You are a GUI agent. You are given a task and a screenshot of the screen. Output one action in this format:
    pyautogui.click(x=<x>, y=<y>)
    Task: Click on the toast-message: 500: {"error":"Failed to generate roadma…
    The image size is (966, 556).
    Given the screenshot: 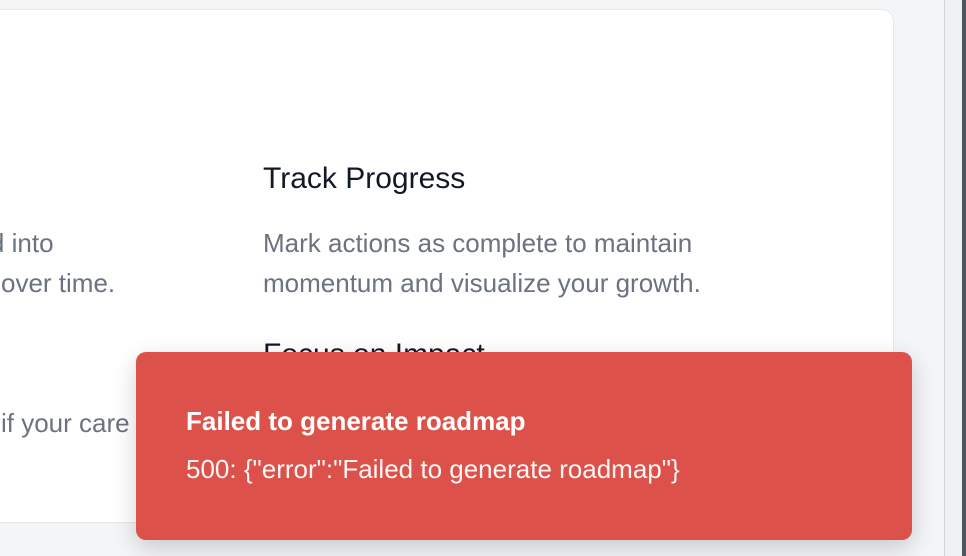 What is the action you would take?
    pyautogui.click(x=433, y=469)
    